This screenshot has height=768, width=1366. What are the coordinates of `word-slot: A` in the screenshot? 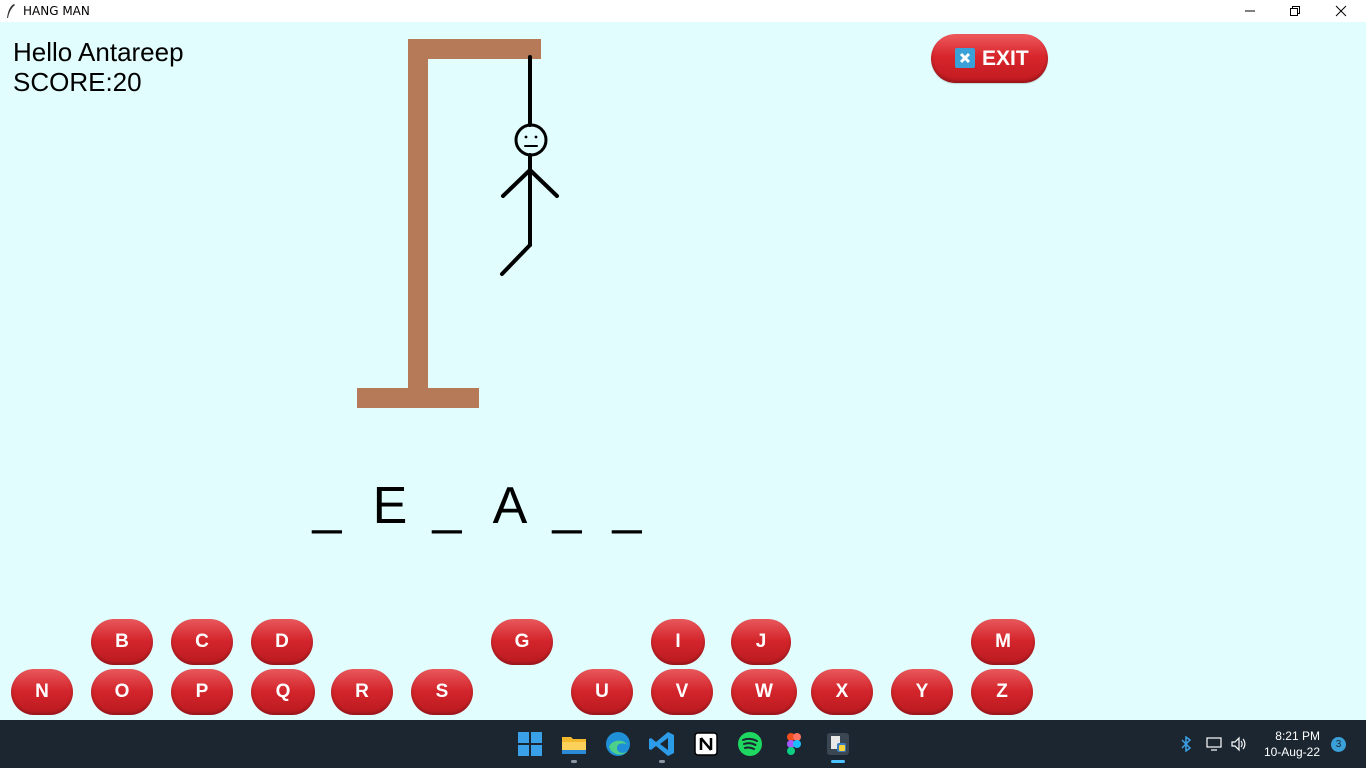 It's located at (510, 506).